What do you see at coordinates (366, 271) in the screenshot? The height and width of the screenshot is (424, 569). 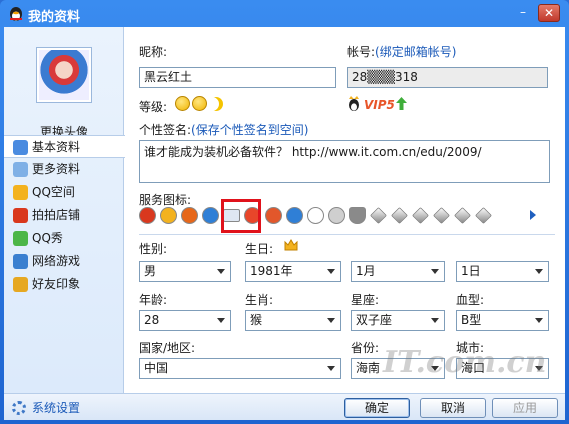 I see `birth-month-value: 1月` at bounding box center [366, 271].